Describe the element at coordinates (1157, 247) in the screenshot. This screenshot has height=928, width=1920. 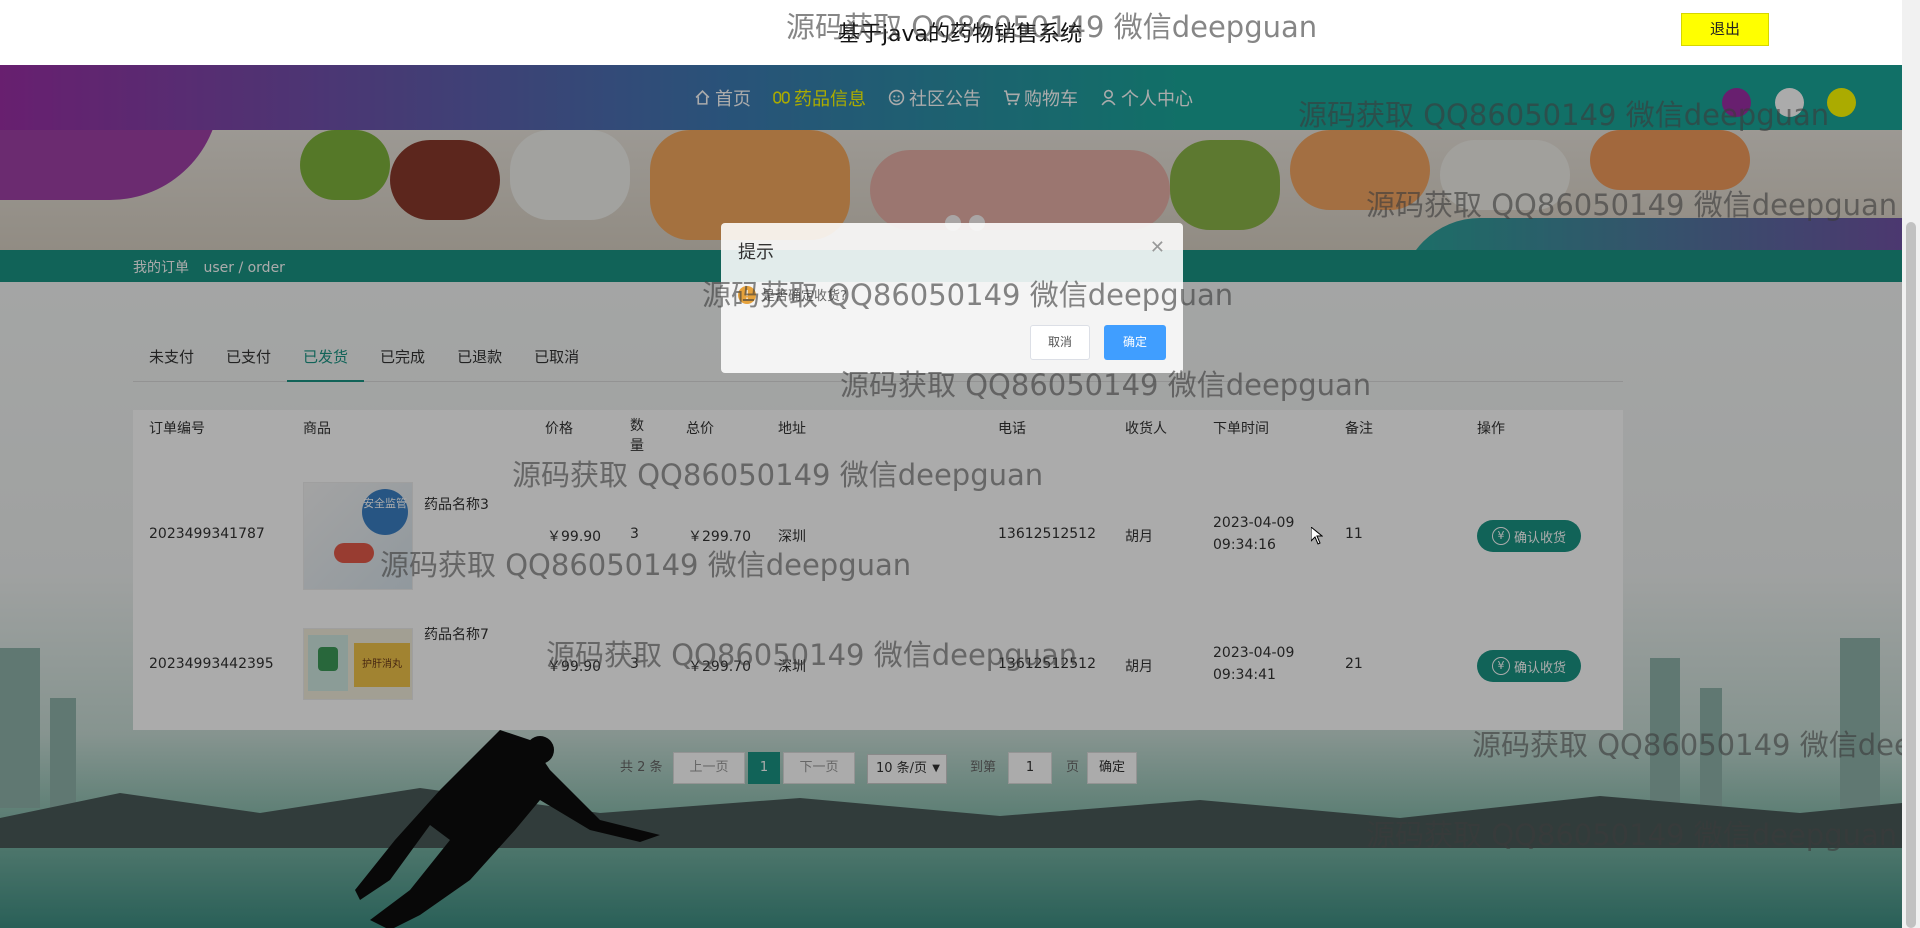
I see `close-icon: ✕` at that location.